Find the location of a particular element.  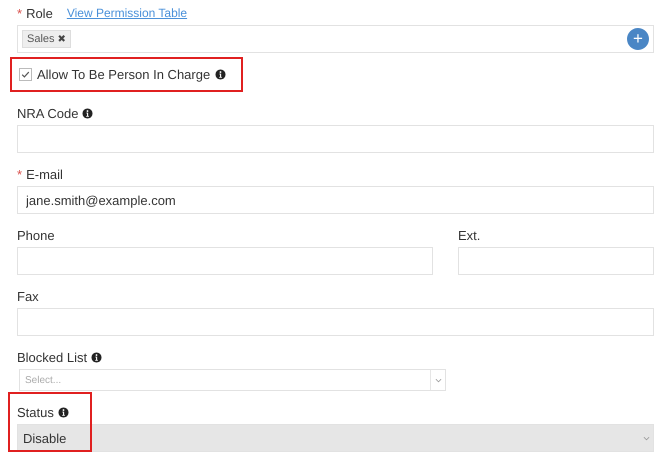

remove-icon: ✖ is located at coordinates (62, 39).